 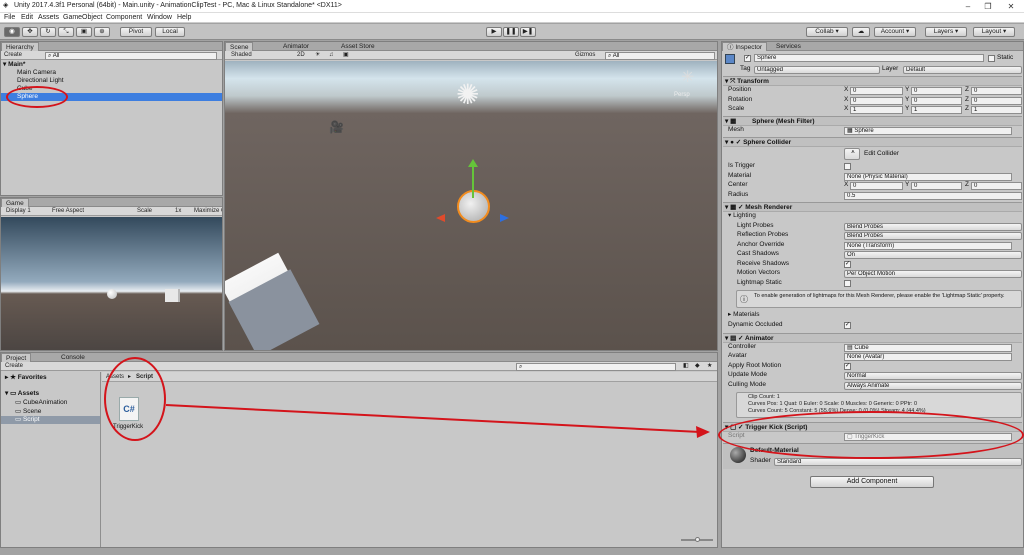 I want to click on annotation-arrow, so click(x=437, y=421).